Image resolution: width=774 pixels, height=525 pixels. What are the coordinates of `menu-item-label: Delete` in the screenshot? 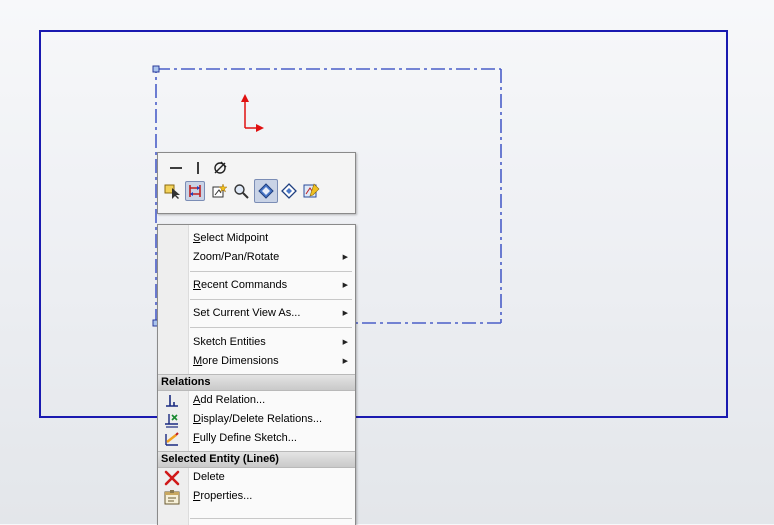 It's located at (209, 477).